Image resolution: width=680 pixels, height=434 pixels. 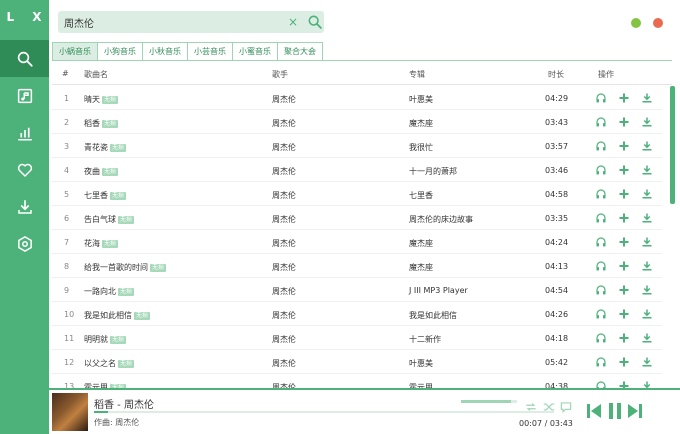 I want to click on album-cell: 七里香, so click(x=421, y=195).